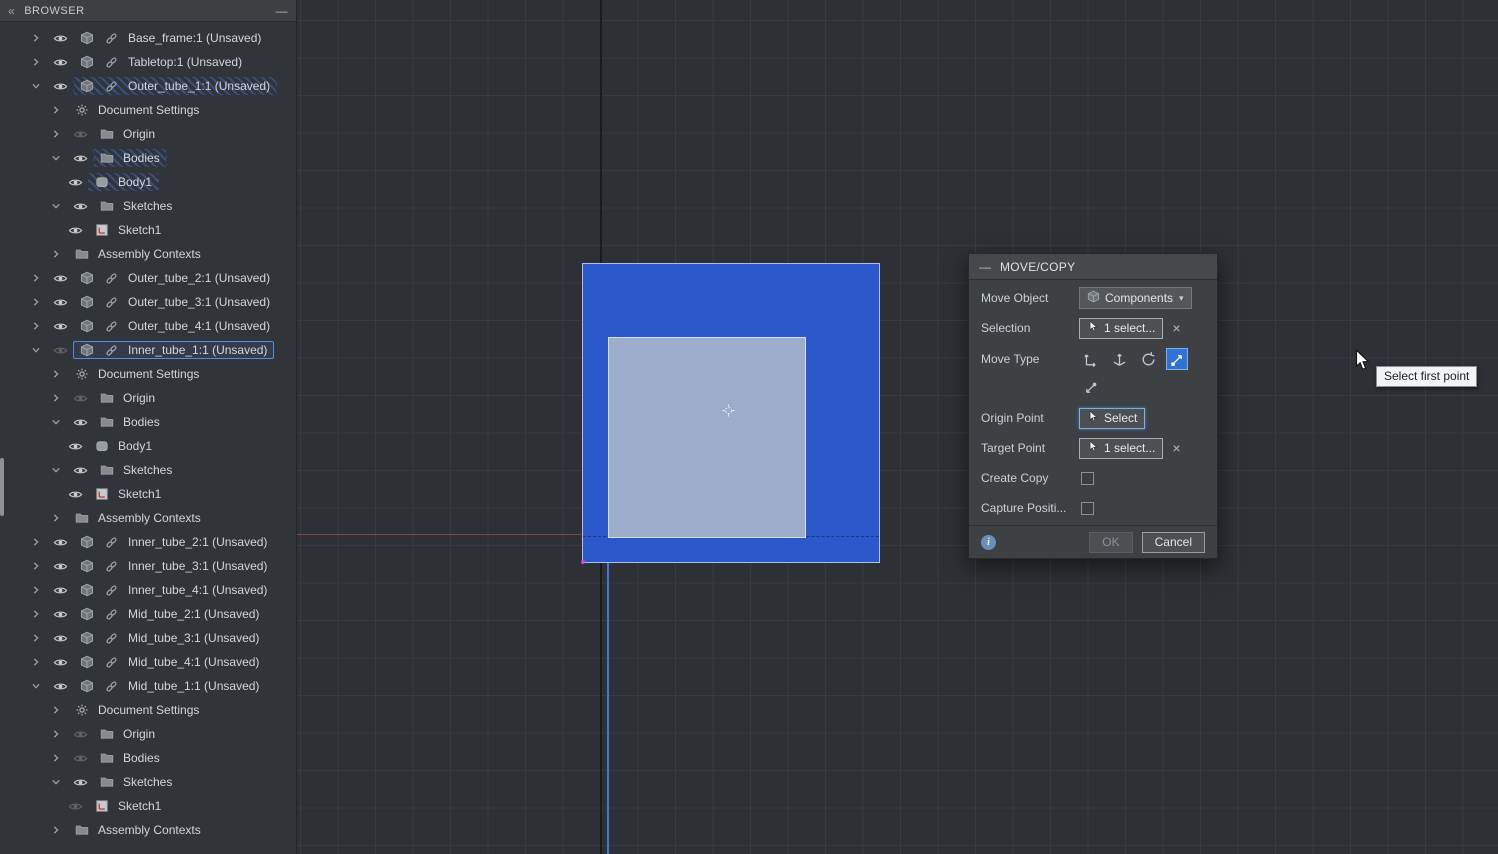 This screenshot has width=1498, height=854. I want to click on browser-row: Inner_tube_1:1 (Unsaved), so click(148, 350).